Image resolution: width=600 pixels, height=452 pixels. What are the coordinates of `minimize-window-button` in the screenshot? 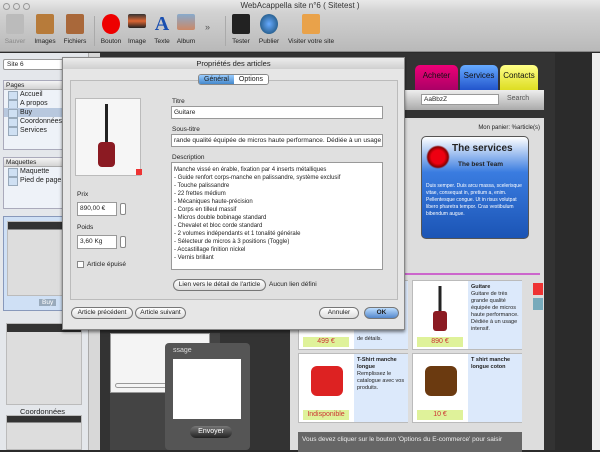 It's located at (16, 6).